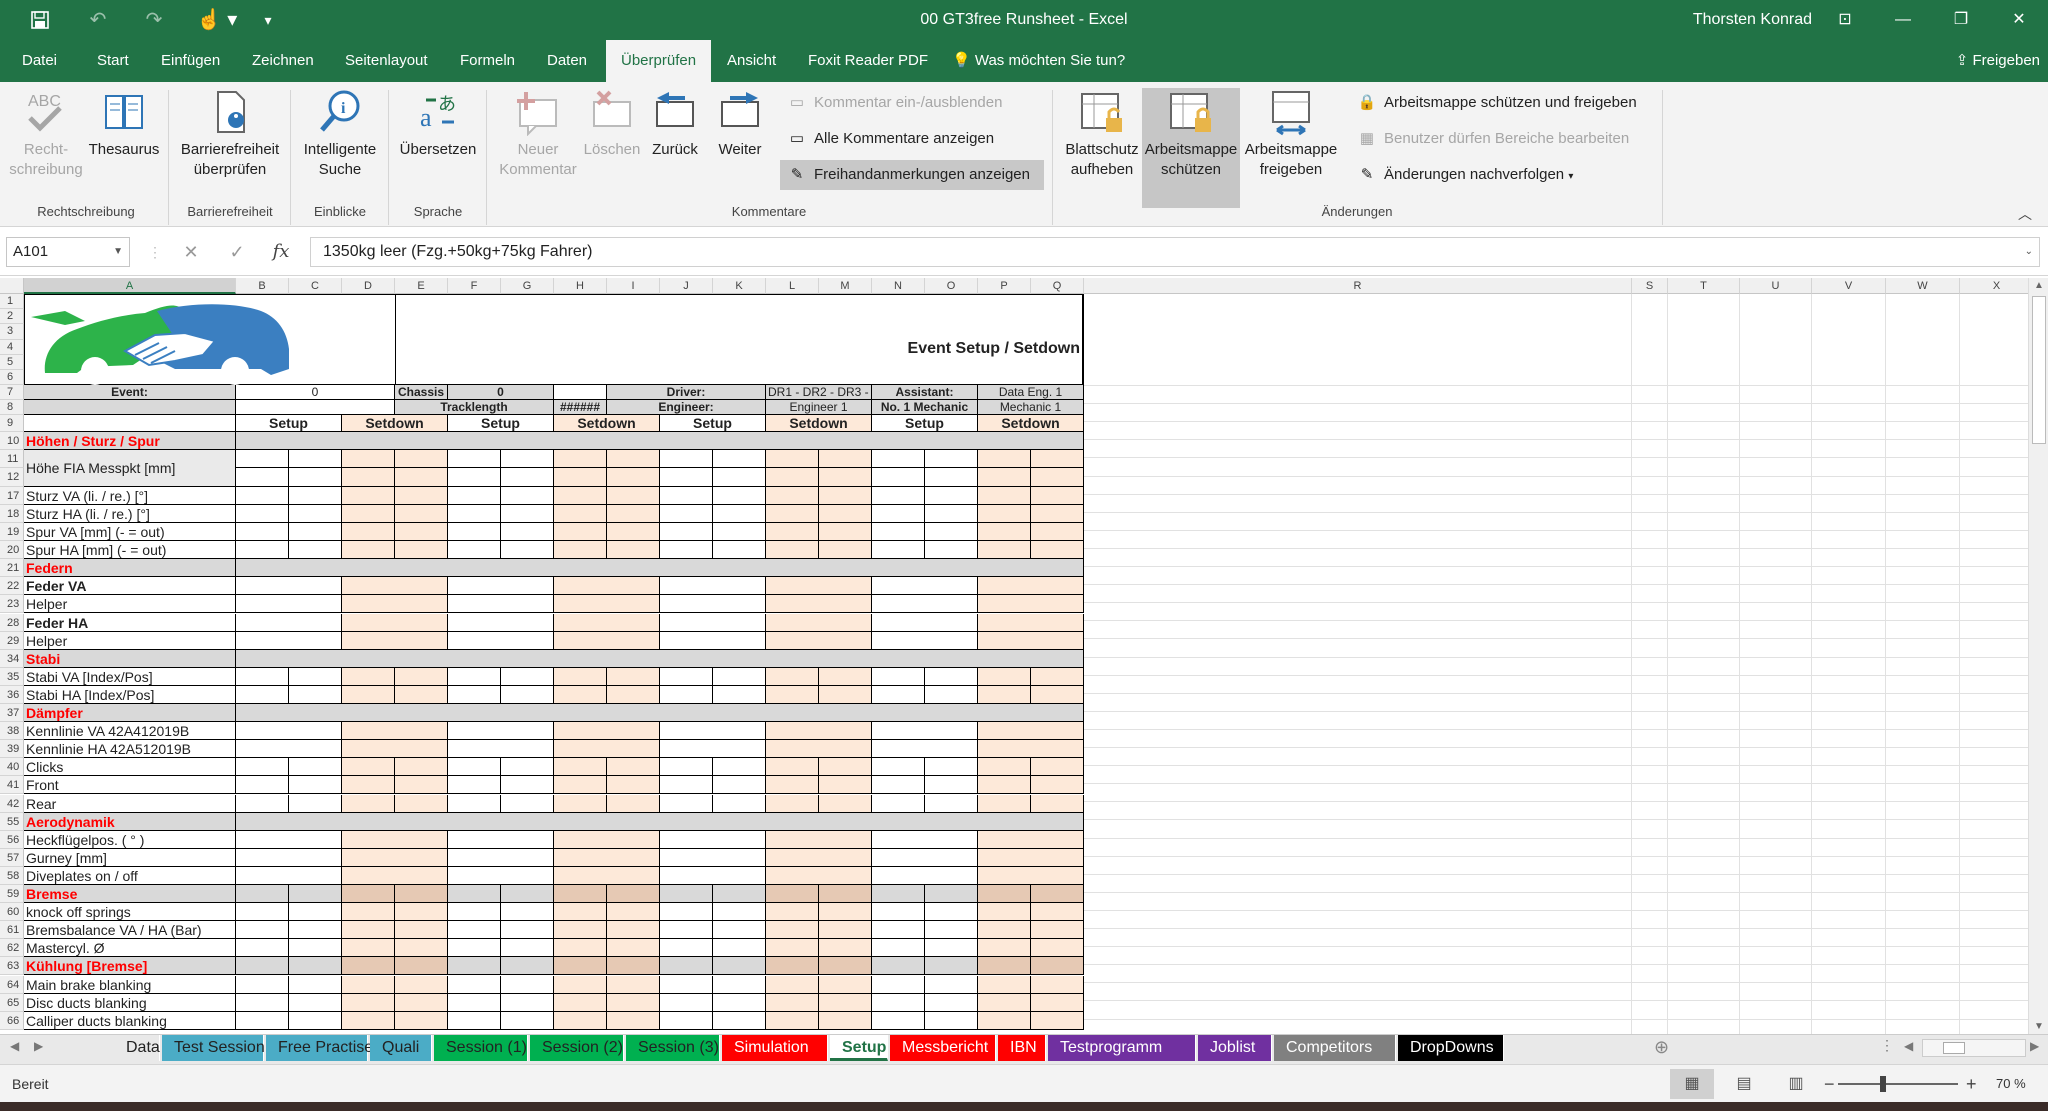 The width and height of the screenshot is (2048, 1111). Describe the element at coordinates (1883, 1084) in the screenshot. I see `zoom-slider-thumb` at that location.